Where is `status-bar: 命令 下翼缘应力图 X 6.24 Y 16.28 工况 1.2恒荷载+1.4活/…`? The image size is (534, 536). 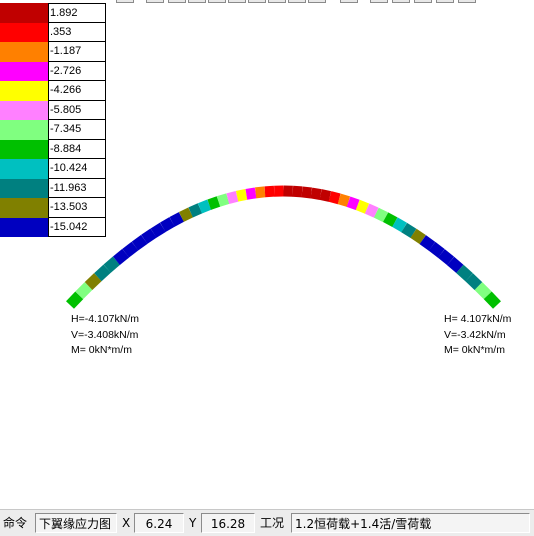
status-bar: 命令 下翼缘应力图 X 6.24 Y 16.28 工况 1.2恒荷载+1.4活/… is located at coordinates (267, 522).